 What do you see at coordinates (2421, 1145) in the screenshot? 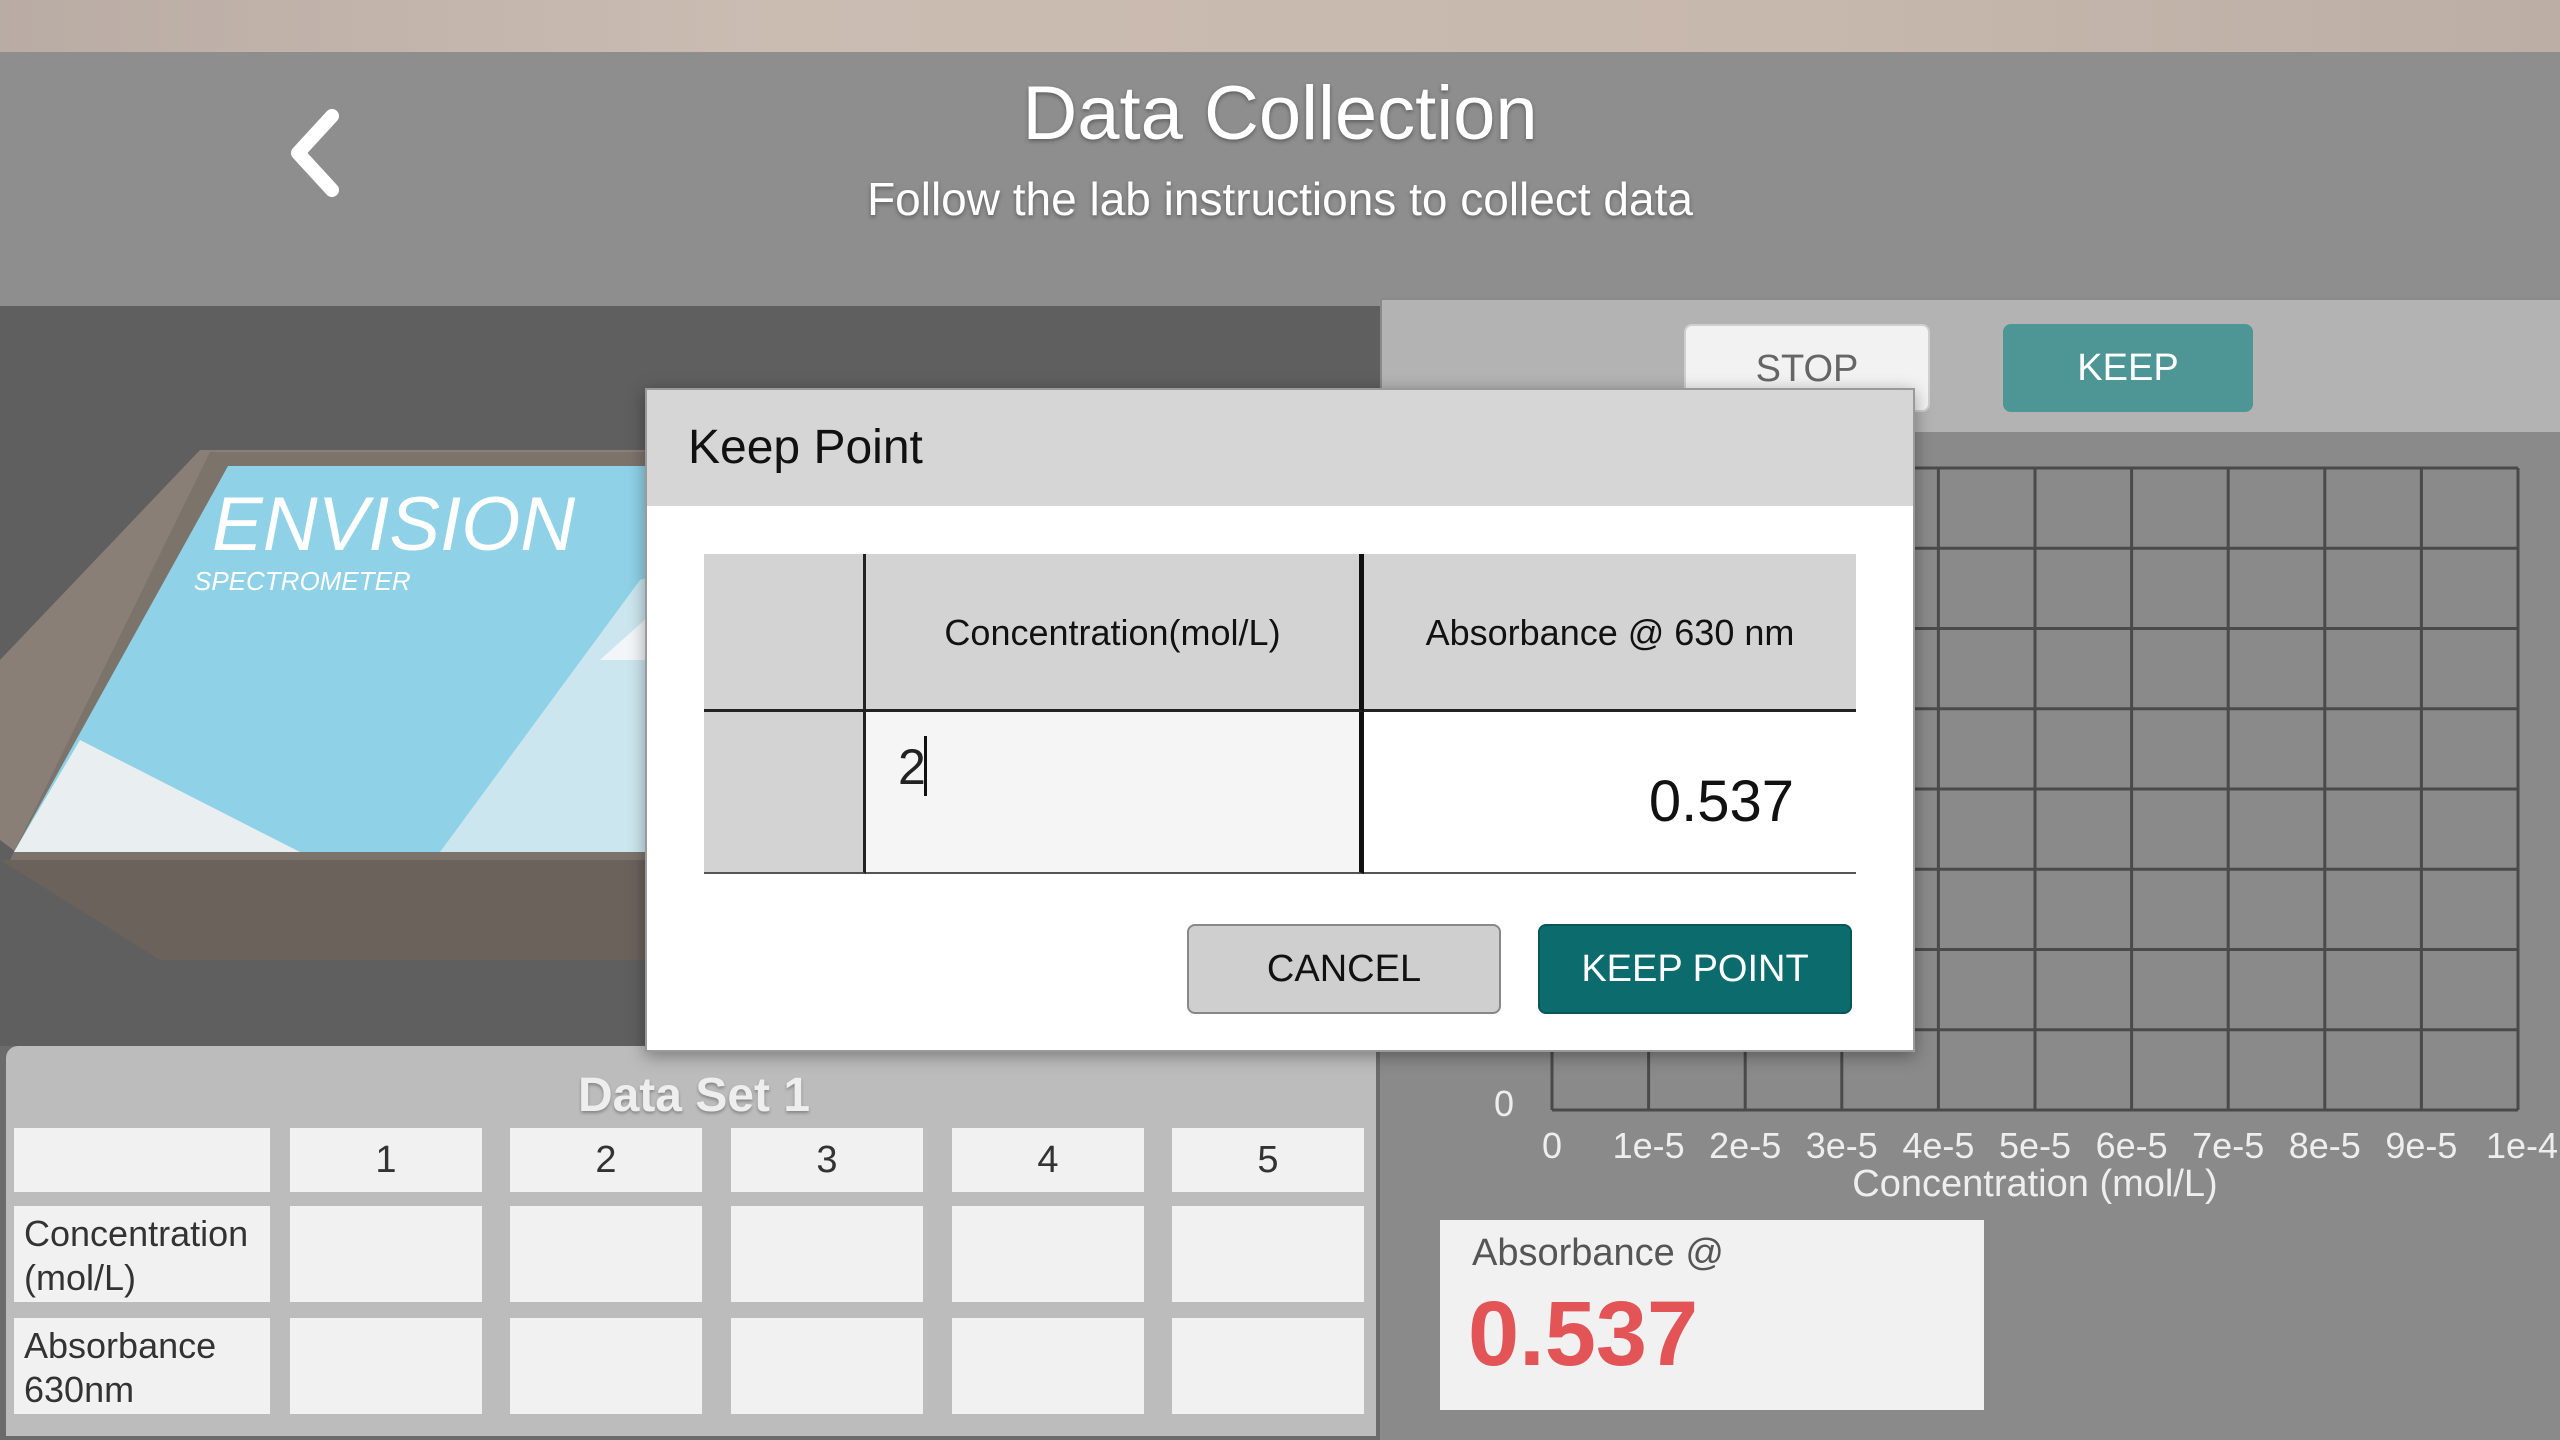
I see `x-tick-label: 9e-5` at bounding box center [2421, 1145].